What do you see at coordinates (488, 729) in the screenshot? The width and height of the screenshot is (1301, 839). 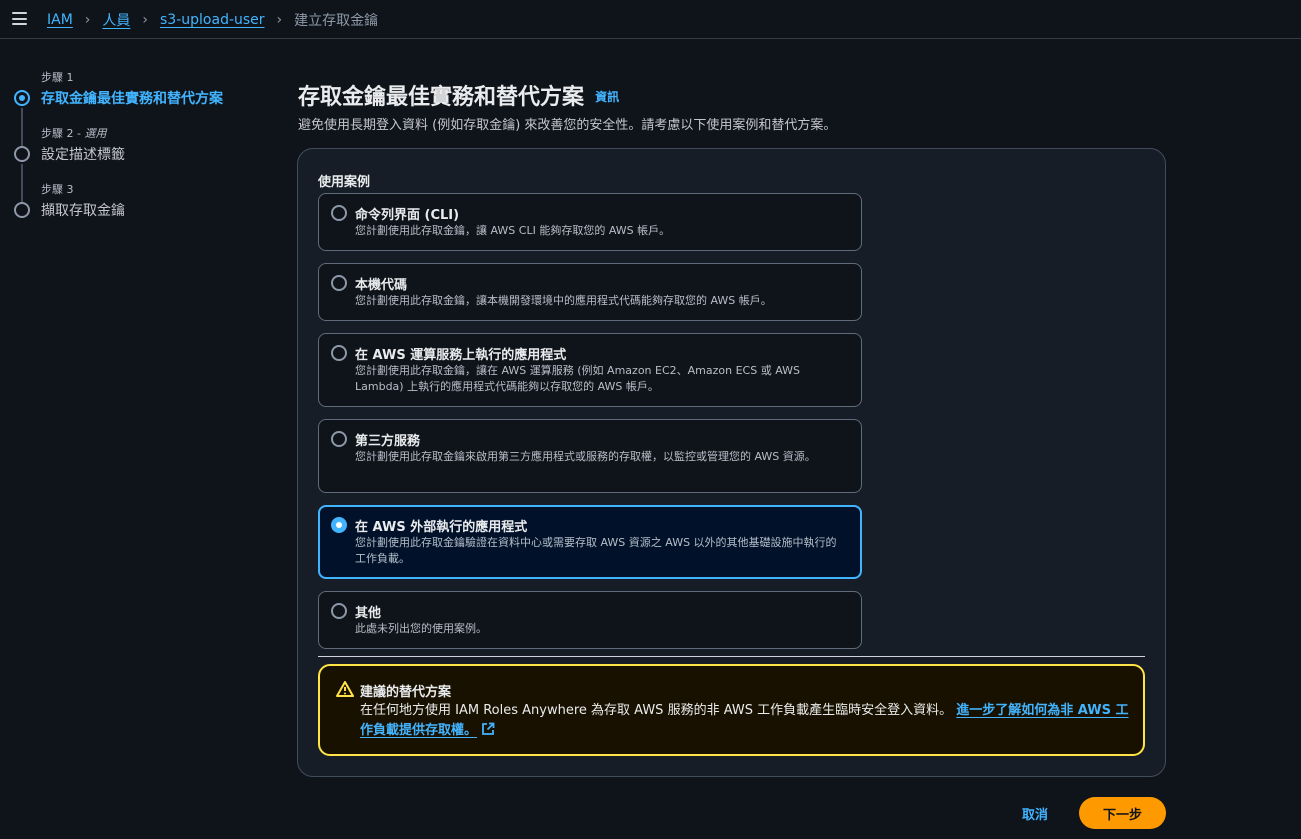 I see `external-link-icon` at bounding box center [488, 729].